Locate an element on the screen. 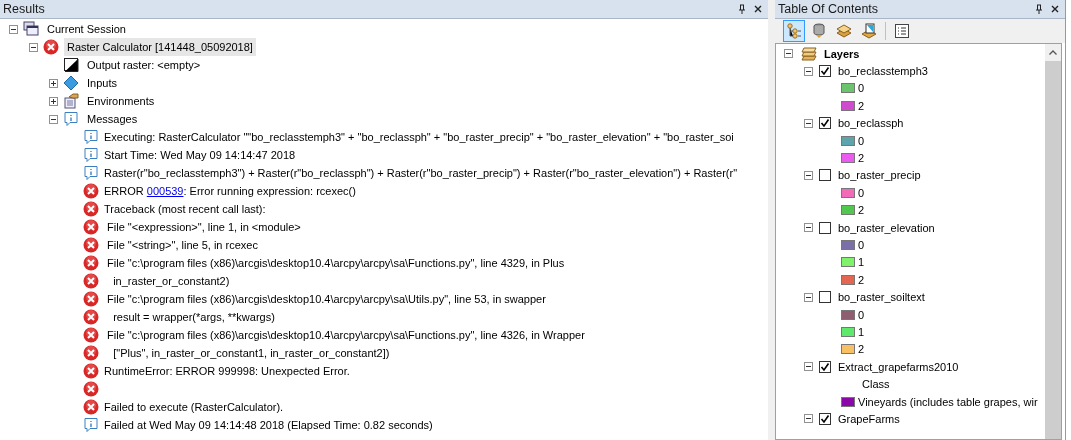 This screenshot has height=440, width=1071. message-text: Failed to execute (RasterCalculator). is located at coordinates (194, 407).